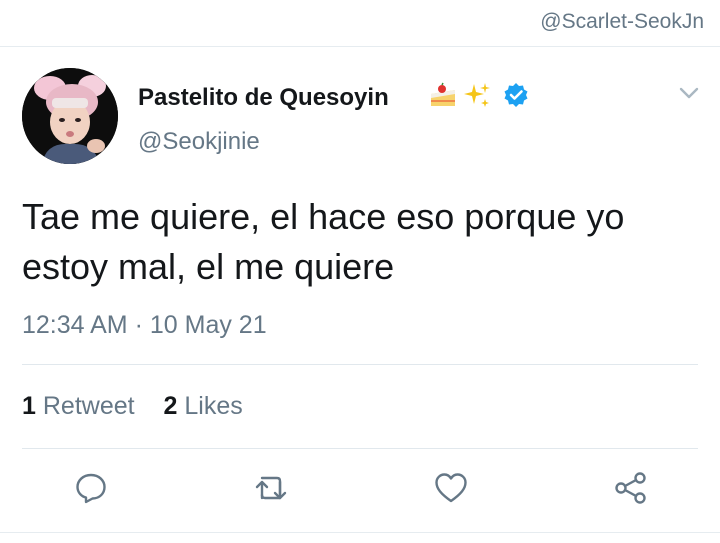  What do you see at coordinates (263, 98) in the screenshot?
I see `display-name: Pastelito de Quesoyin` at bounding box center [263, 98].